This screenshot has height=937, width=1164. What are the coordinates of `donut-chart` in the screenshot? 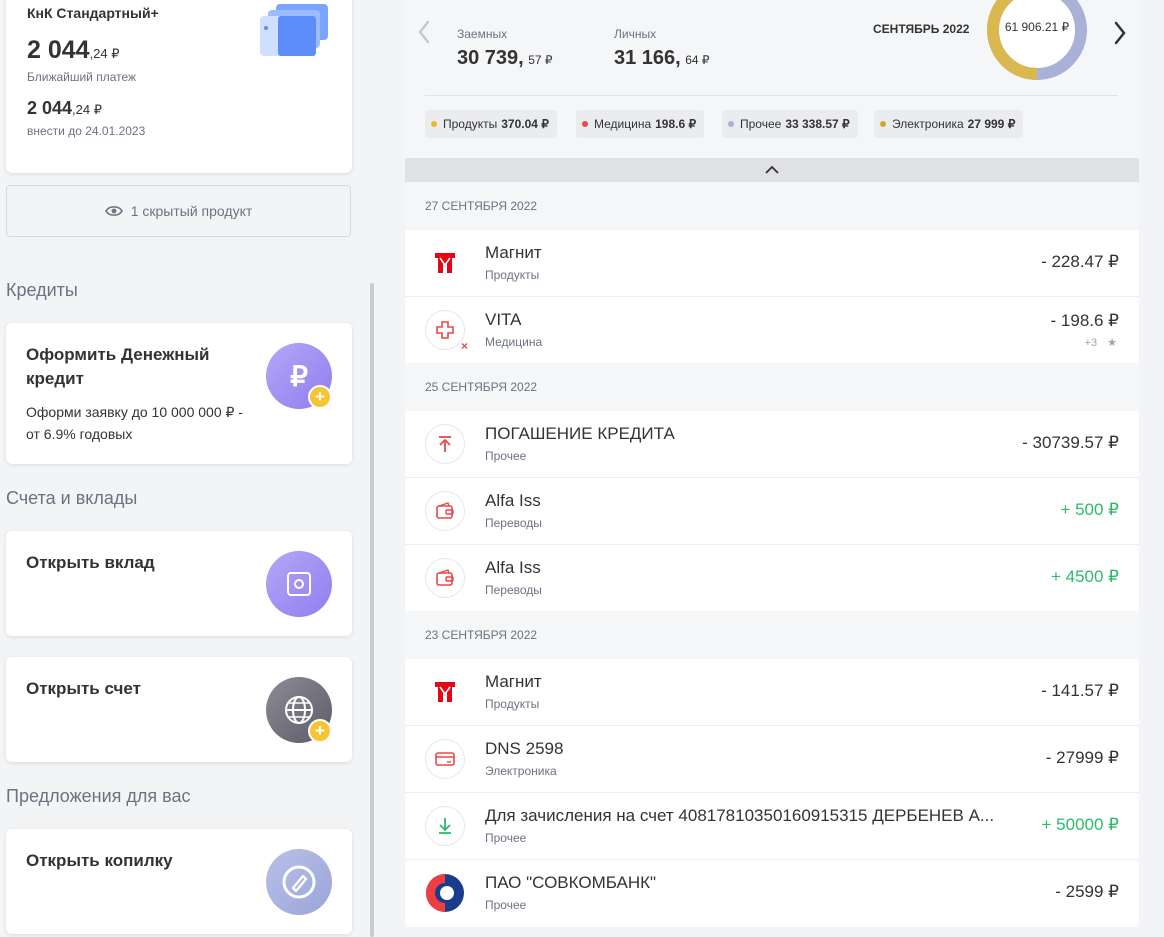 It's located at (1037, 40).